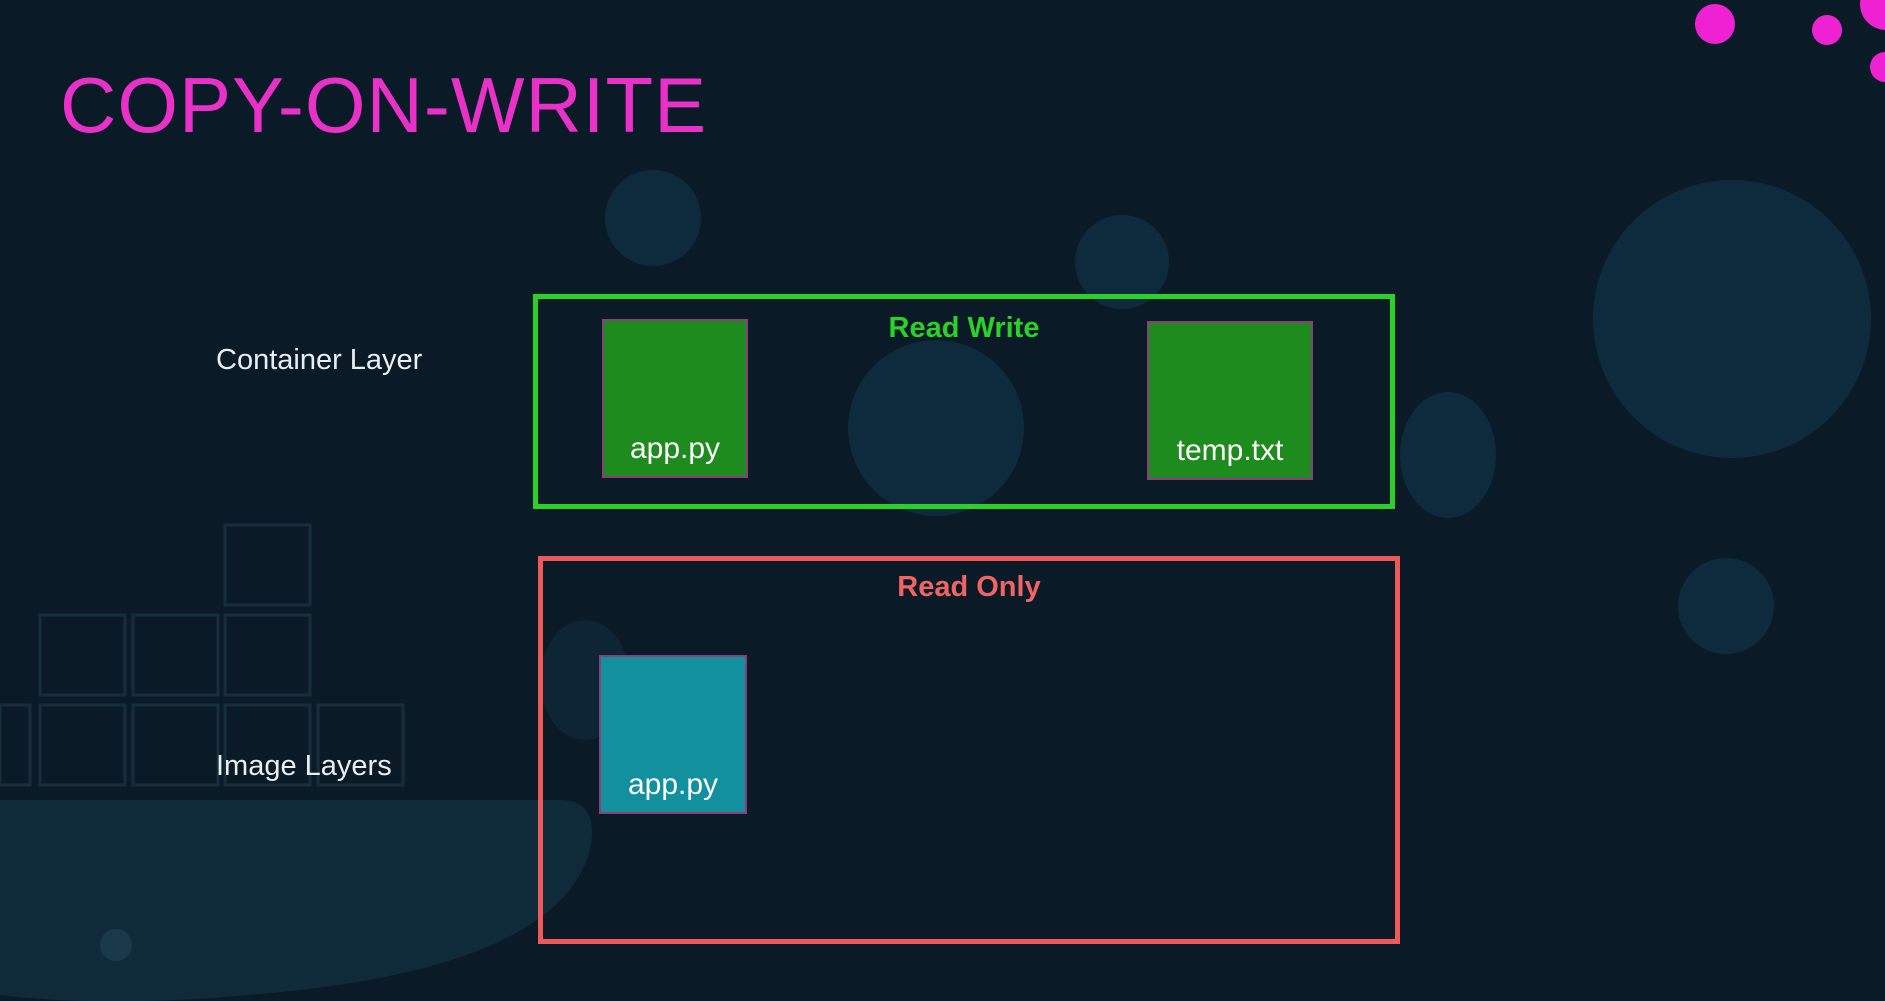 The image size is (1885, 1001). Describe the element at coordinates (1230, 400) in the screenshot. I see `file-temp-txt: temp.txt` at that location.